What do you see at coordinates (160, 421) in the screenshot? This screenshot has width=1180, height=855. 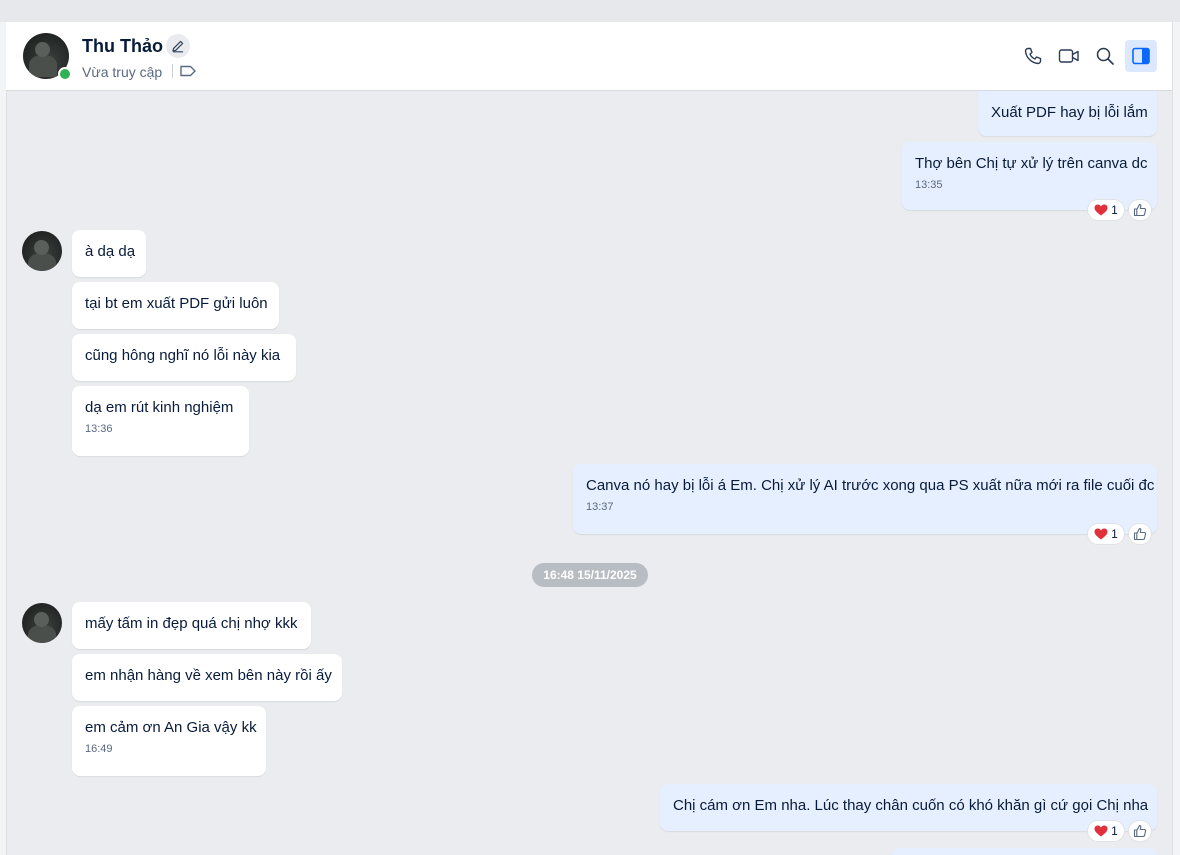 I see `message-bubble-incoming: dạ em rút kinh nghiệm 13:36` at bounding box center [160, 421].